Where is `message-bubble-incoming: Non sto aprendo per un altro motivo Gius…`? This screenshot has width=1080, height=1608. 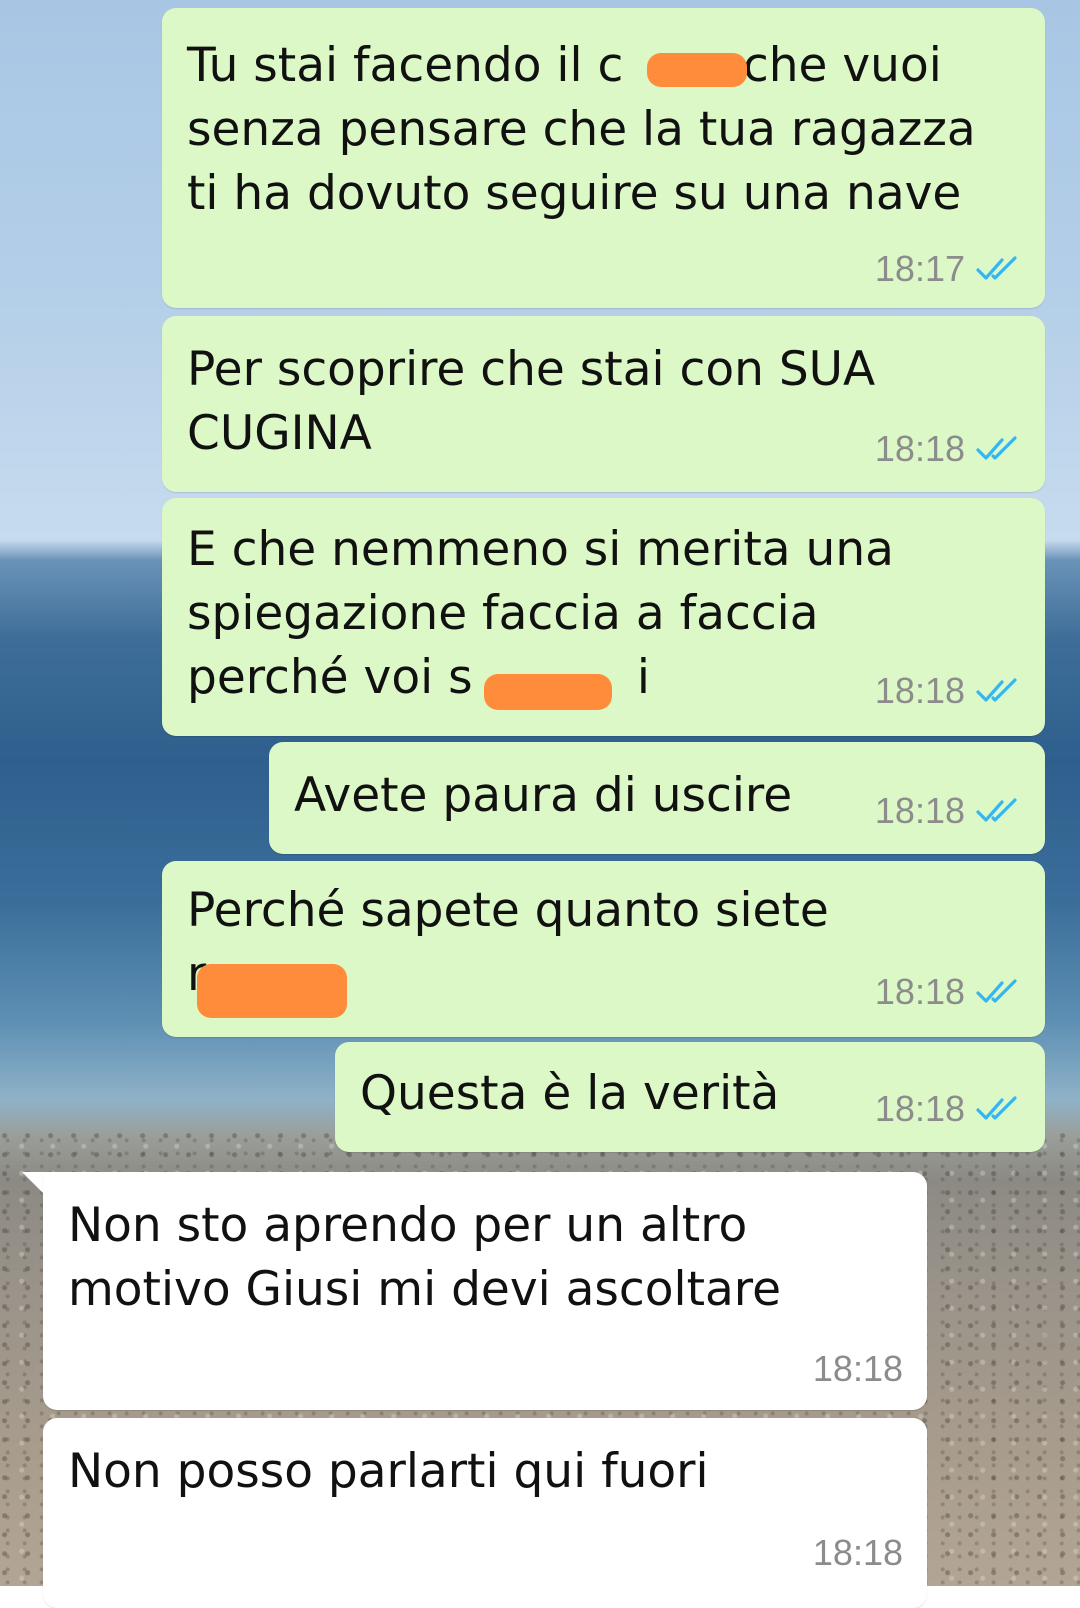
message-bubble-incoming: Non sto aprendo per un altro motivo Gius… is located at coordinates (485, 1291).